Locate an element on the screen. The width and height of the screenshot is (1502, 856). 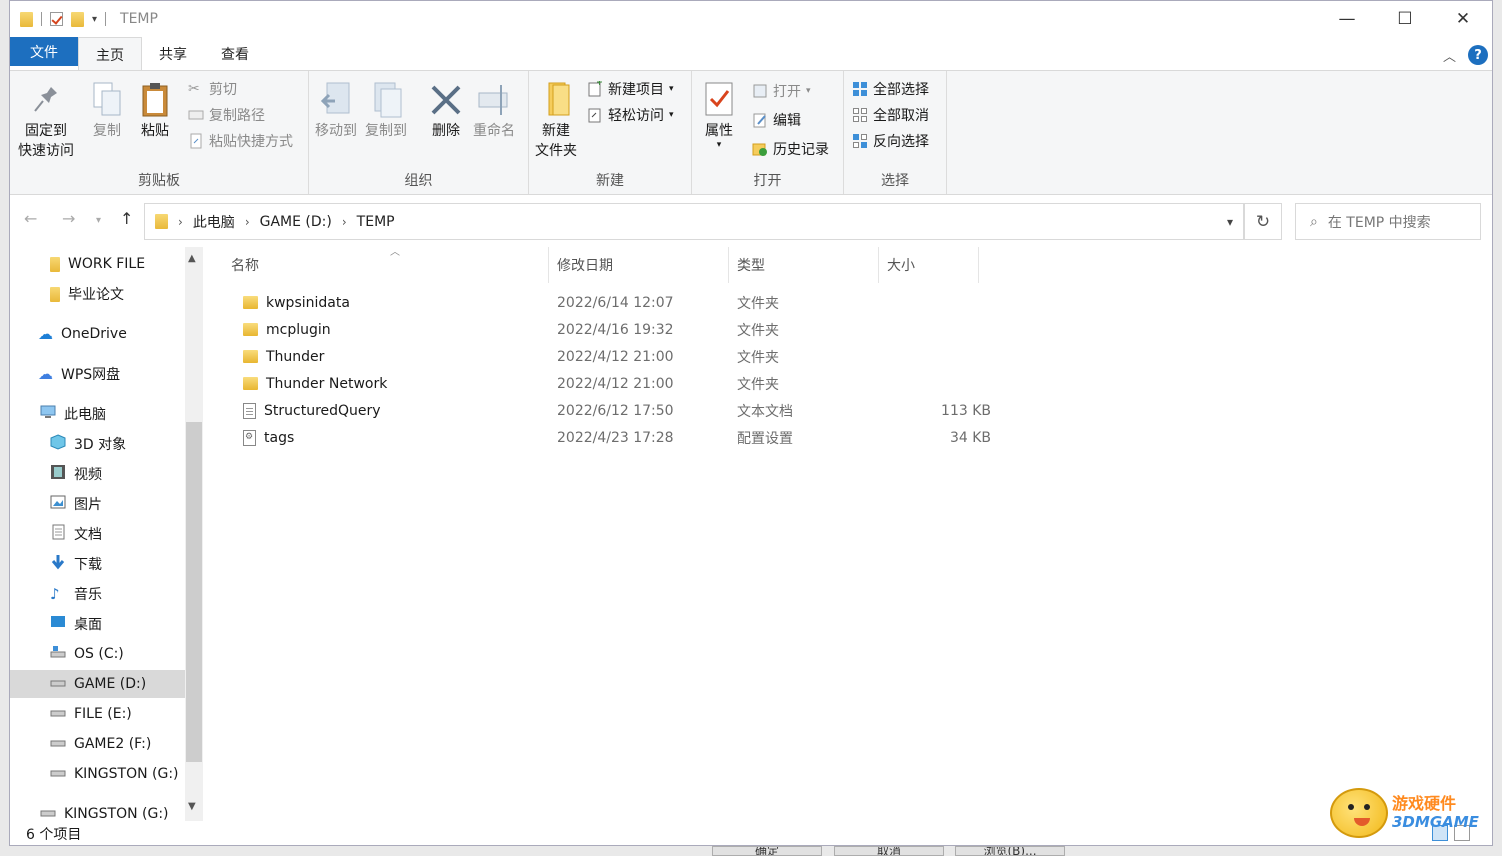
nav-item-videos: 视频 is located at coordinates (97, 474).